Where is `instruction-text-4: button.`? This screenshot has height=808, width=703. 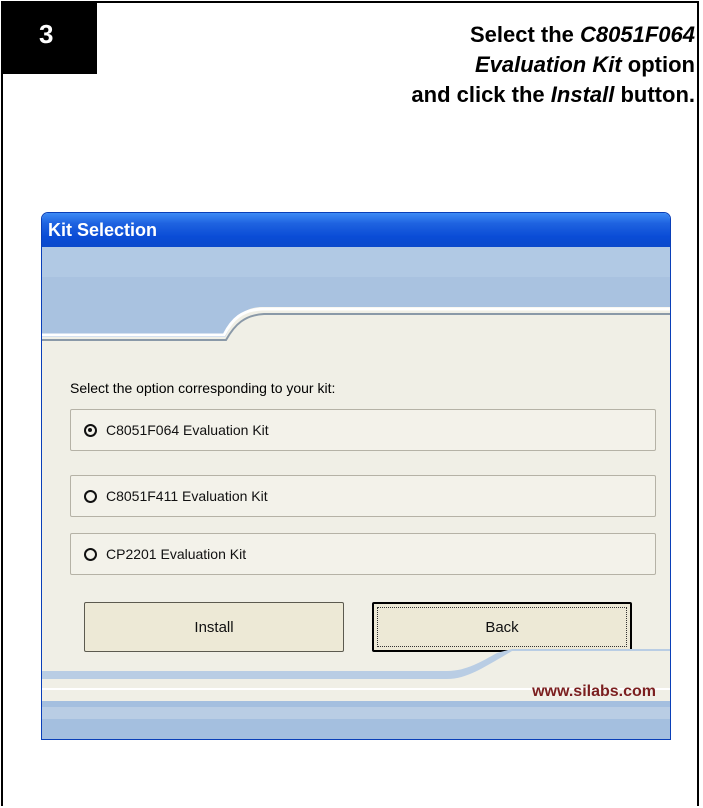
instruction-text-4: button. is located at coordinates (654, 94).